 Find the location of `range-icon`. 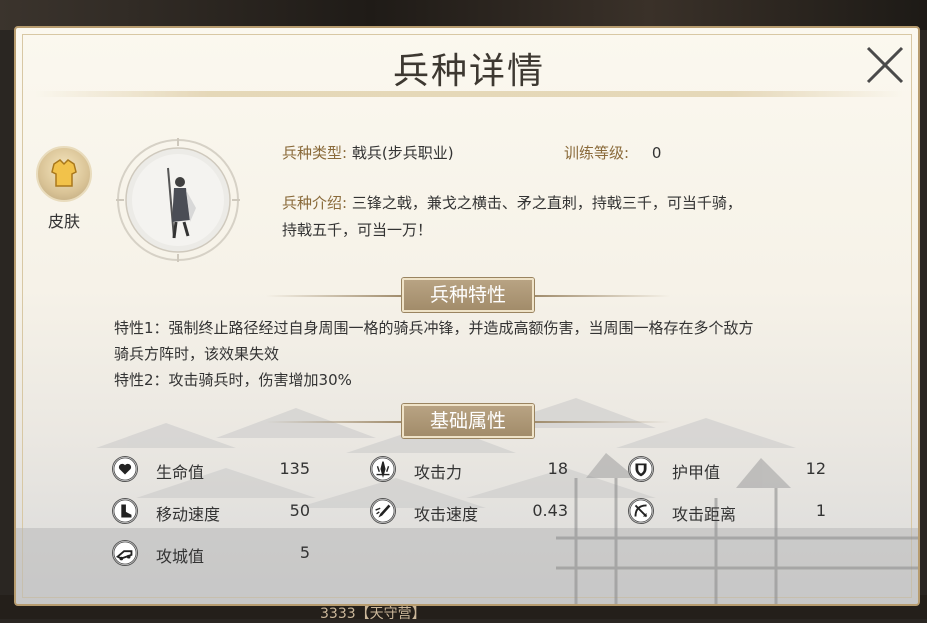

range-icon is located at coordinates (641, 511).